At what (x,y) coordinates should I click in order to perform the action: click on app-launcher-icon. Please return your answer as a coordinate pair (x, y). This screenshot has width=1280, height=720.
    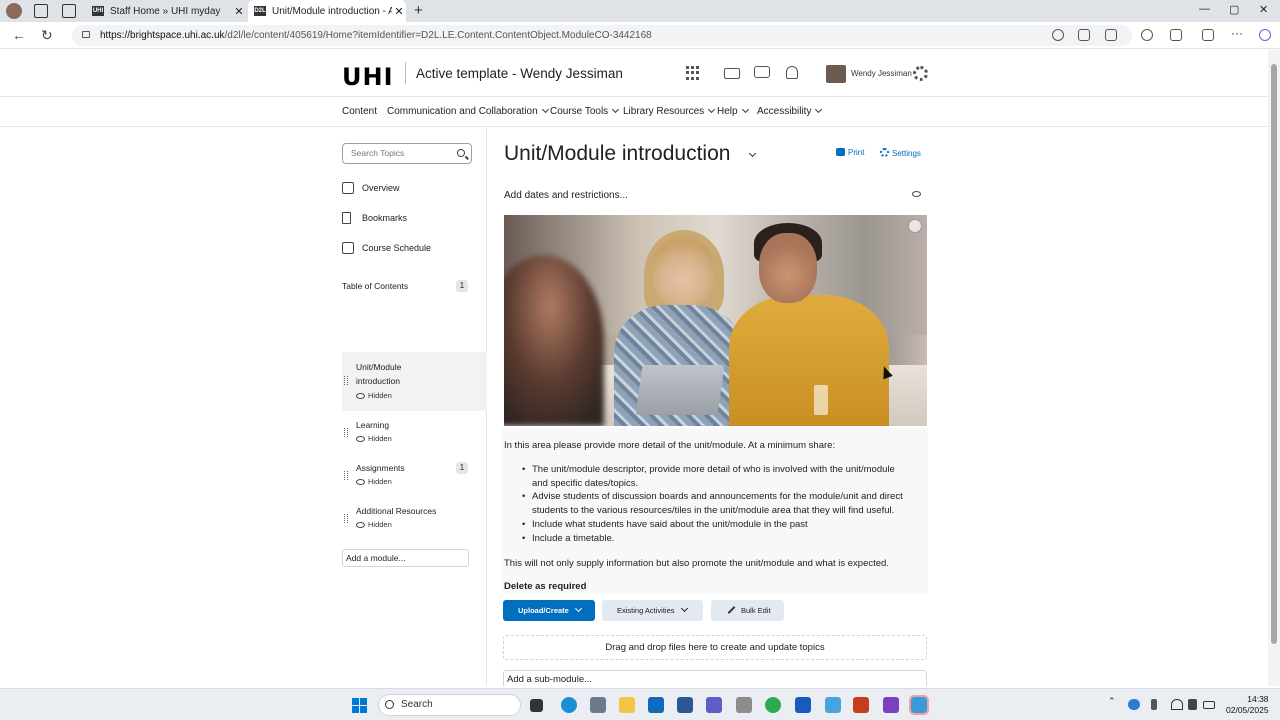
    Looking at the image, I should click on (694, 73).